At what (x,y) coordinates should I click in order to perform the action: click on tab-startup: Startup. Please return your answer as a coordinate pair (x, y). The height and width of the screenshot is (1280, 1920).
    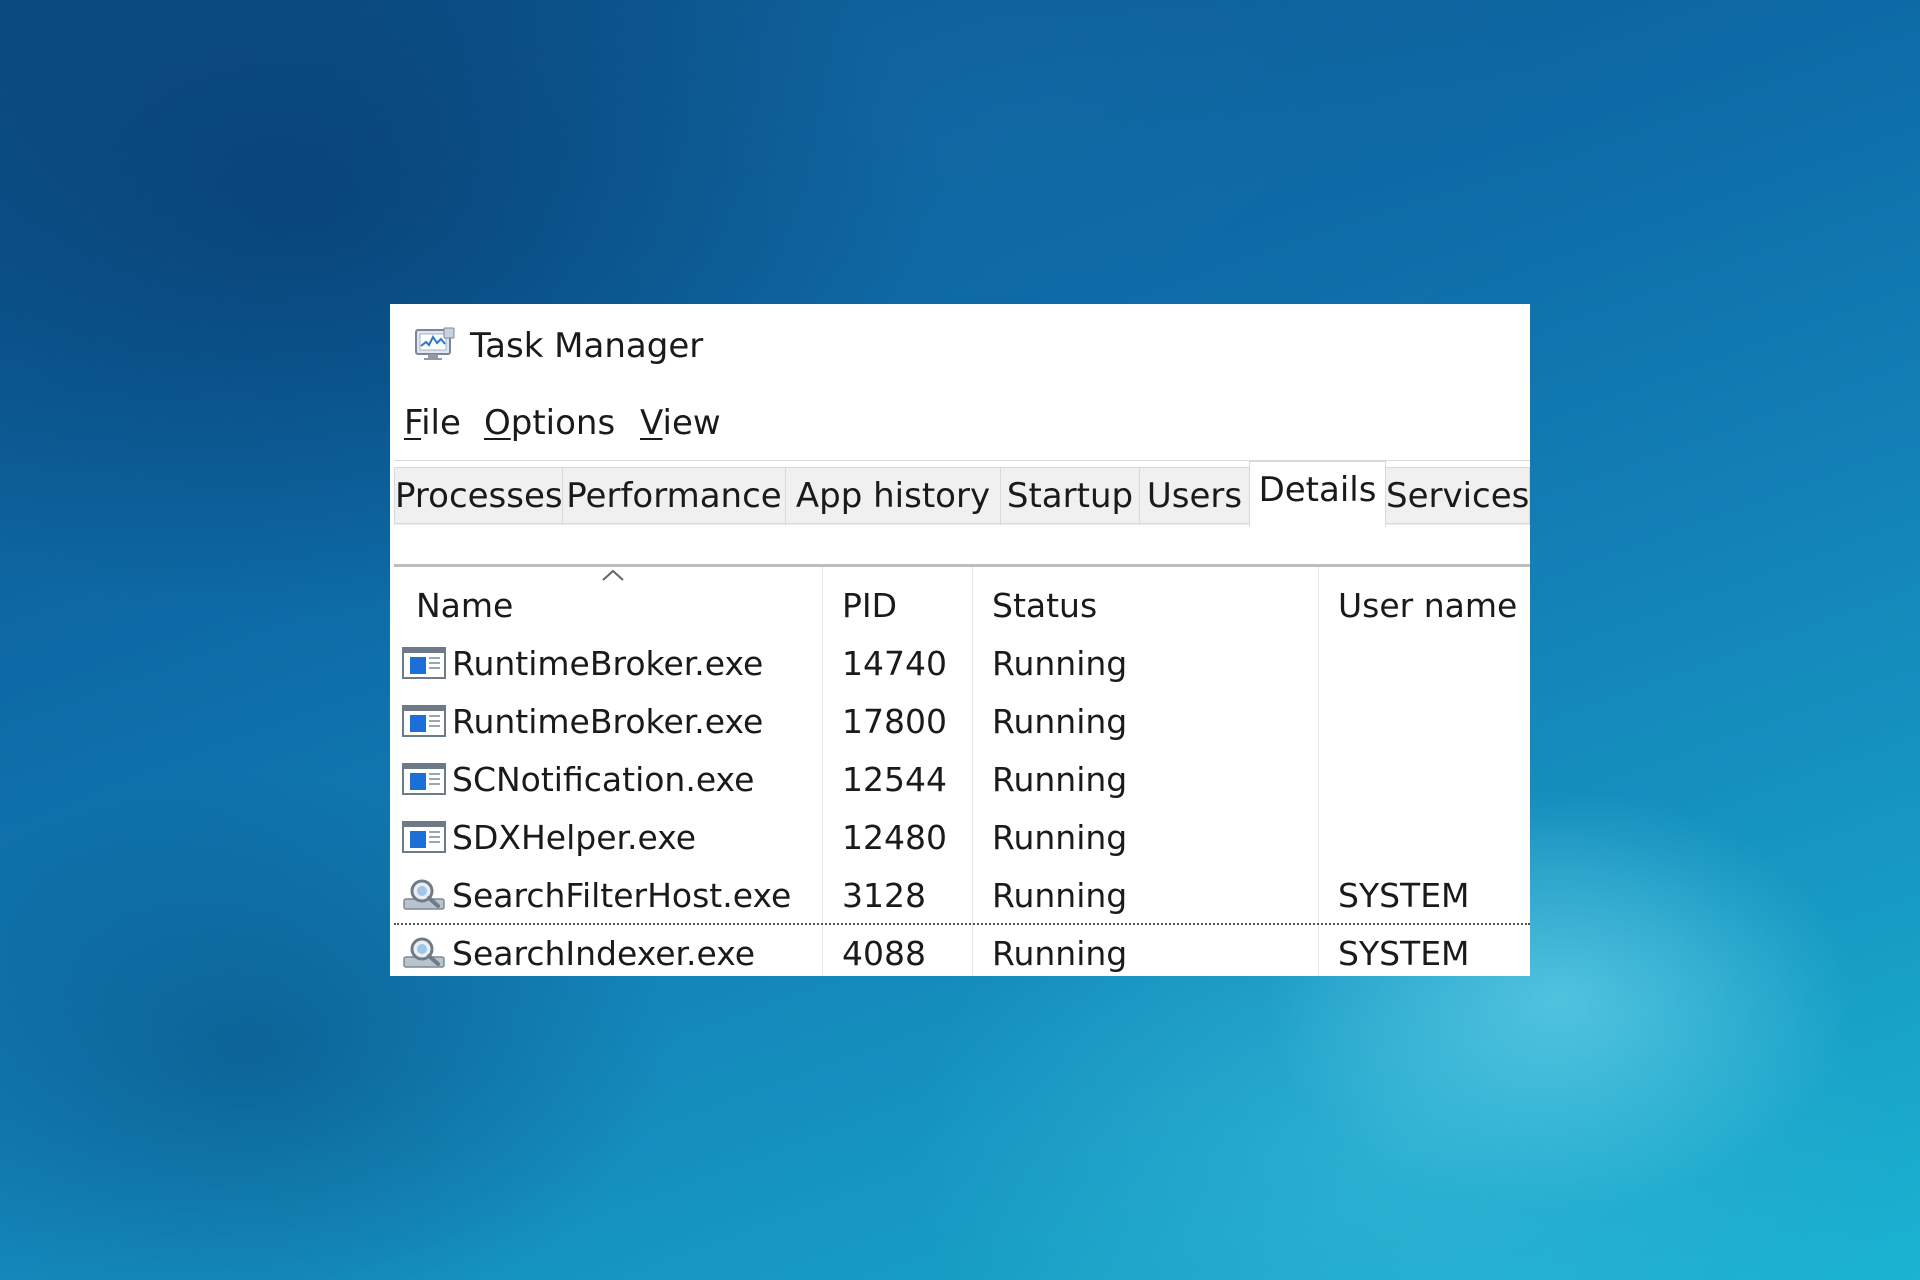
    Looking at the image, I should click on (1070, 496).